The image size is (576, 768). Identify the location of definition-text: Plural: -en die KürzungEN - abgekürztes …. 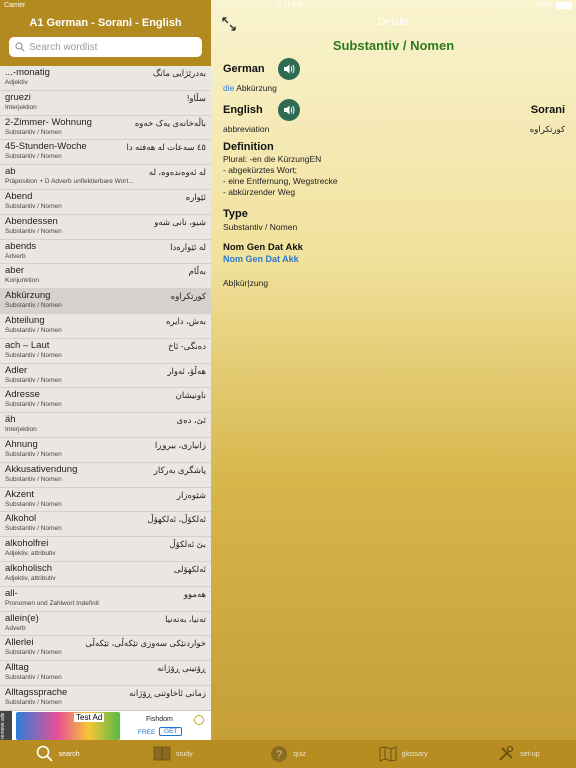
(280, 175).